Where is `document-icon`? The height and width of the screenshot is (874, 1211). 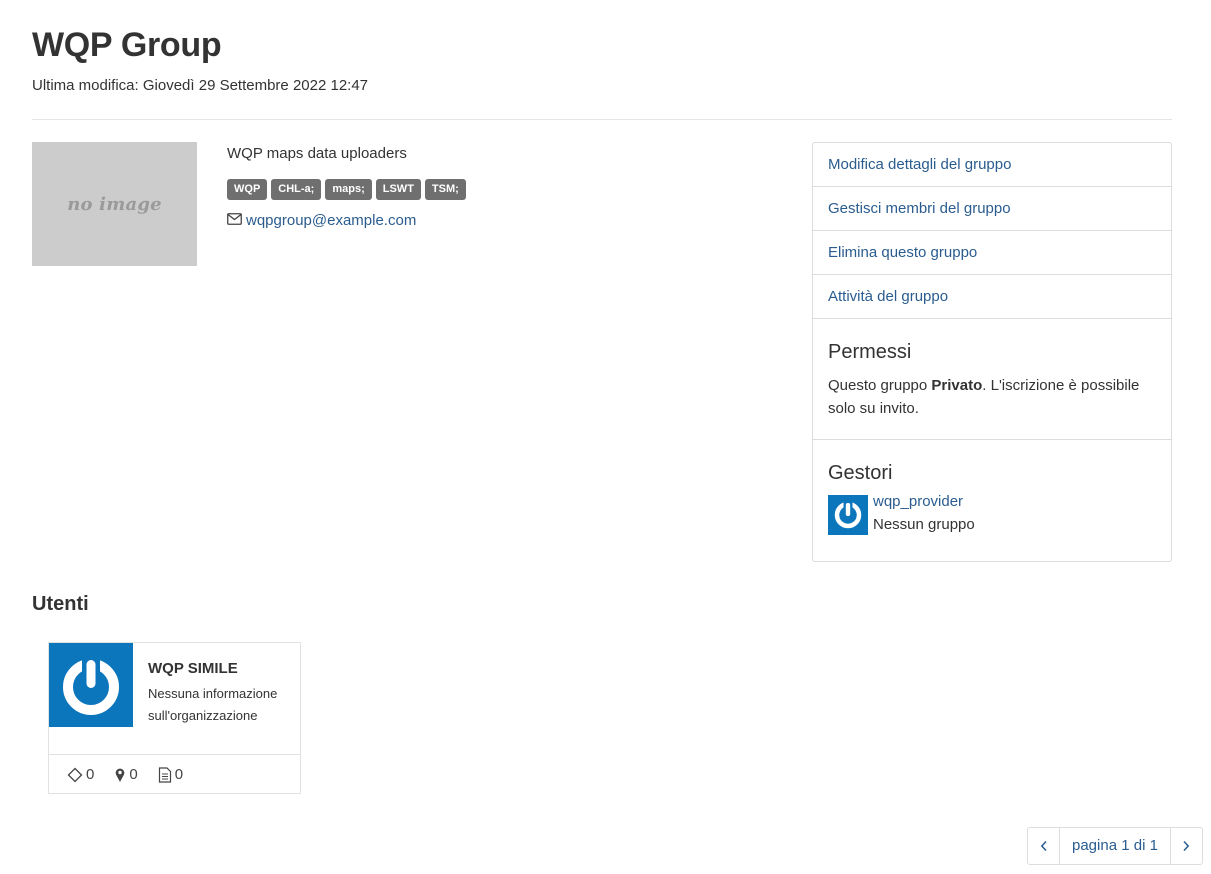
document-icon is located at coordinates (164, 774).